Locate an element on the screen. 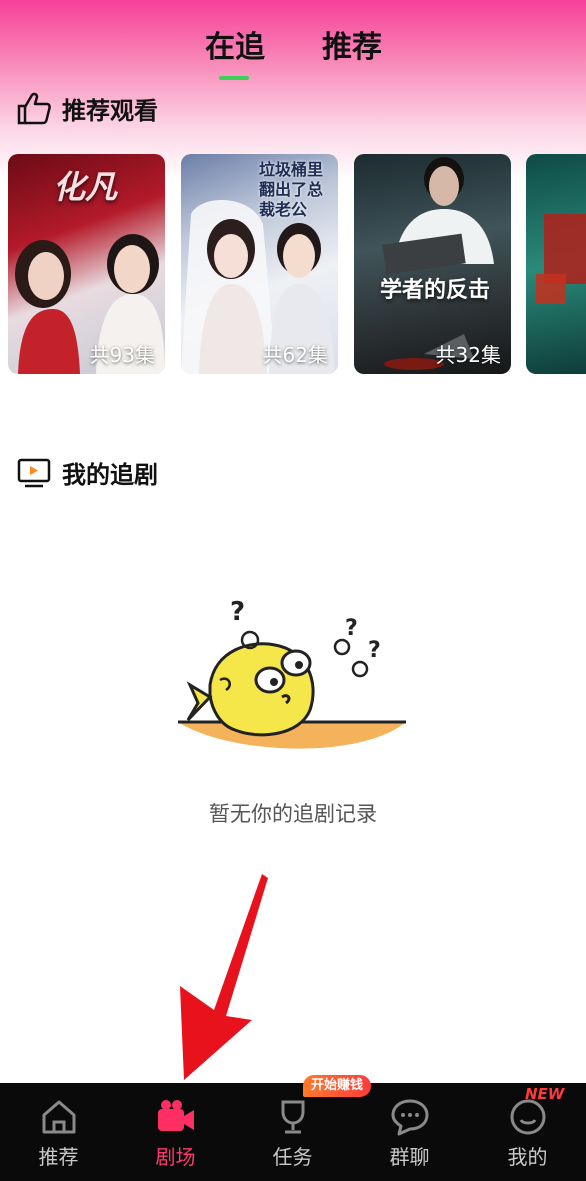 Image resolution: width=586 pixels, height=1181 pixels. nav-label: 剧场 is located at coordinates (175, 1157).